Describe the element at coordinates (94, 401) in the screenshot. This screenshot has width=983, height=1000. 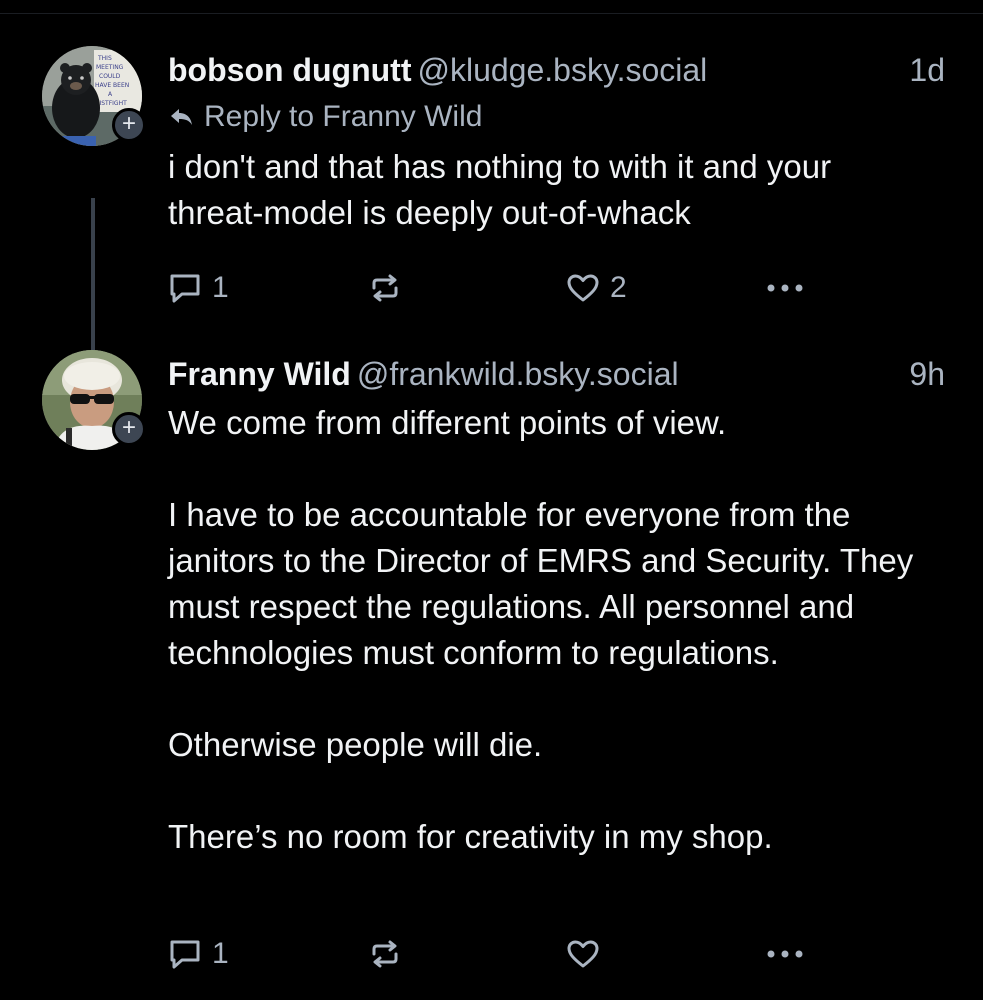
I see `author-avatar: +` at that location.